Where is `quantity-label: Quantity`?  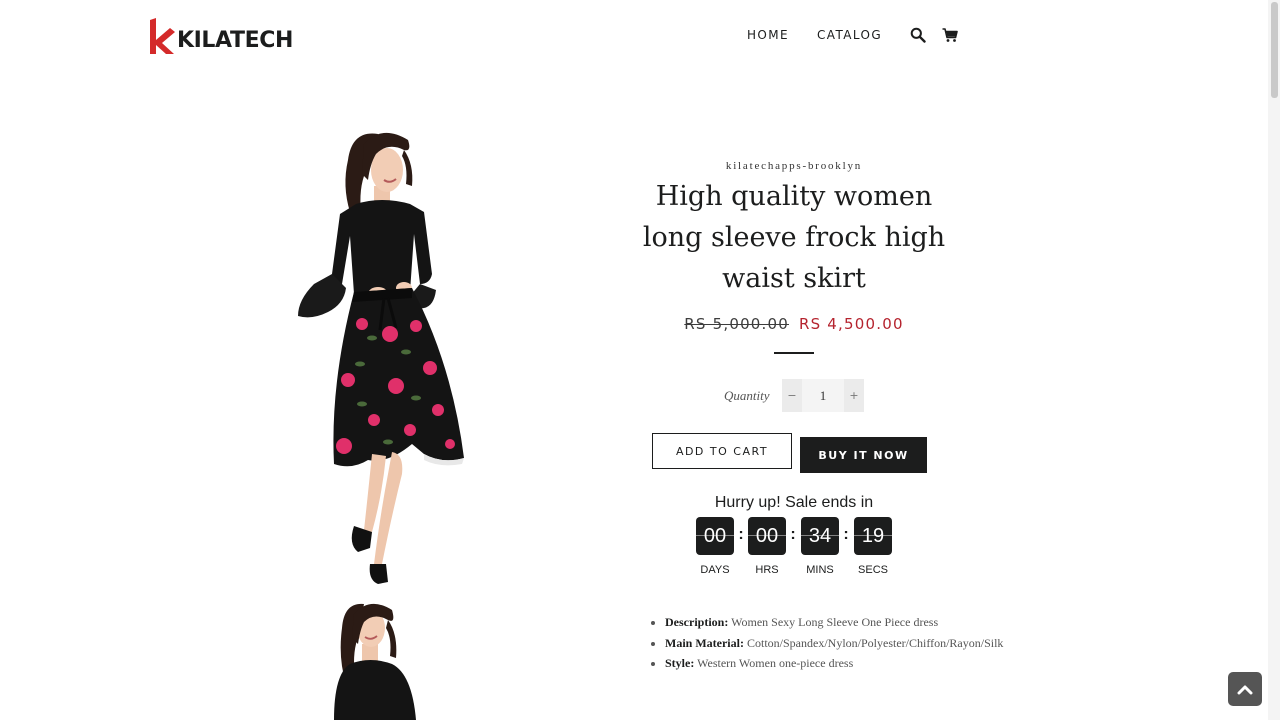 quantity-label: Quantity is located at coordinates (747, 395).